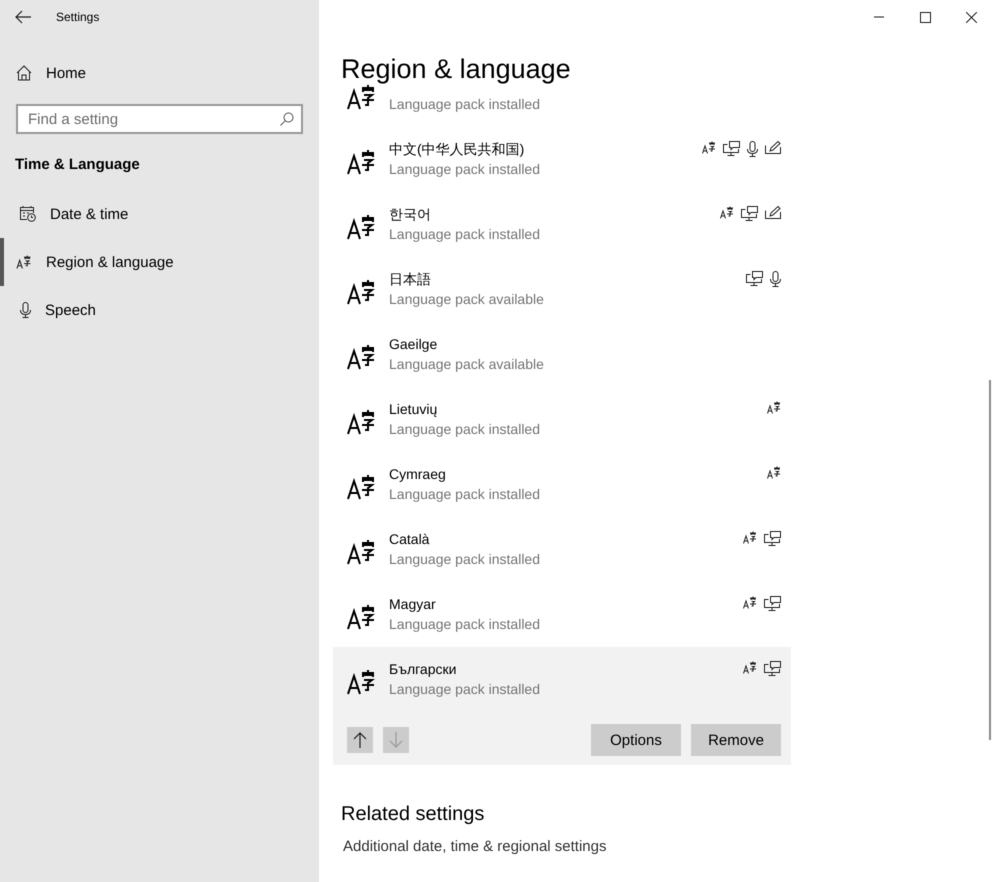 Image resolution: width=994 pixels, height=882 pixels. What do you see at coordinates (159, 119) in the screenshot?
I see `search-field: Find a setting` at bounding box center [159, 119].